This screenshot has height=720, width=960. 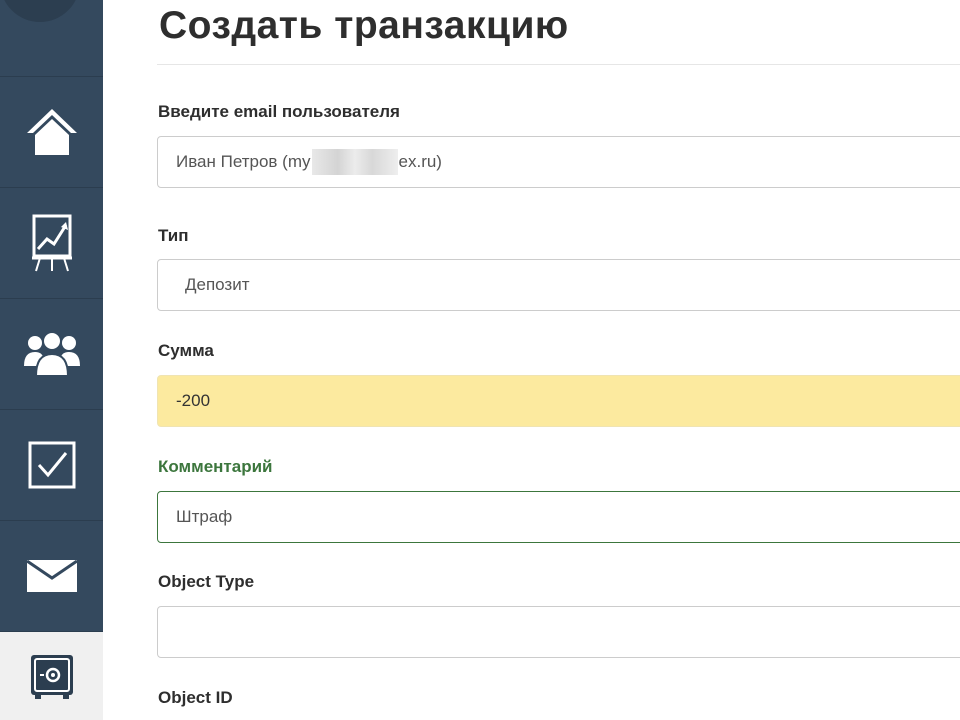 What do you see at coordinates (279, 111) in the screenshot?
I see `user-email-label: Введите email пользователя` at bounding box center [279, 111].